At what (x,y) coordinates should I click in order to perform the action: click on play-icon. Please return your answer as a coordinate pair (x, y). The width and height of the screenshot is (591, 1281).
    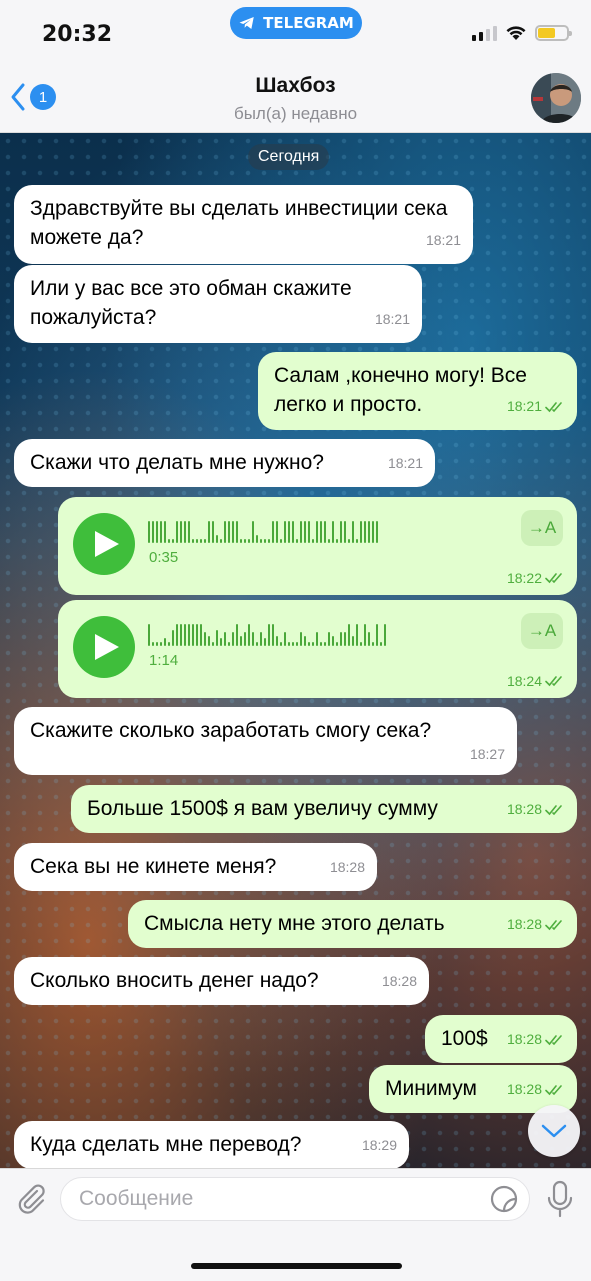
    Looking at the image, I should click on (106, 544).